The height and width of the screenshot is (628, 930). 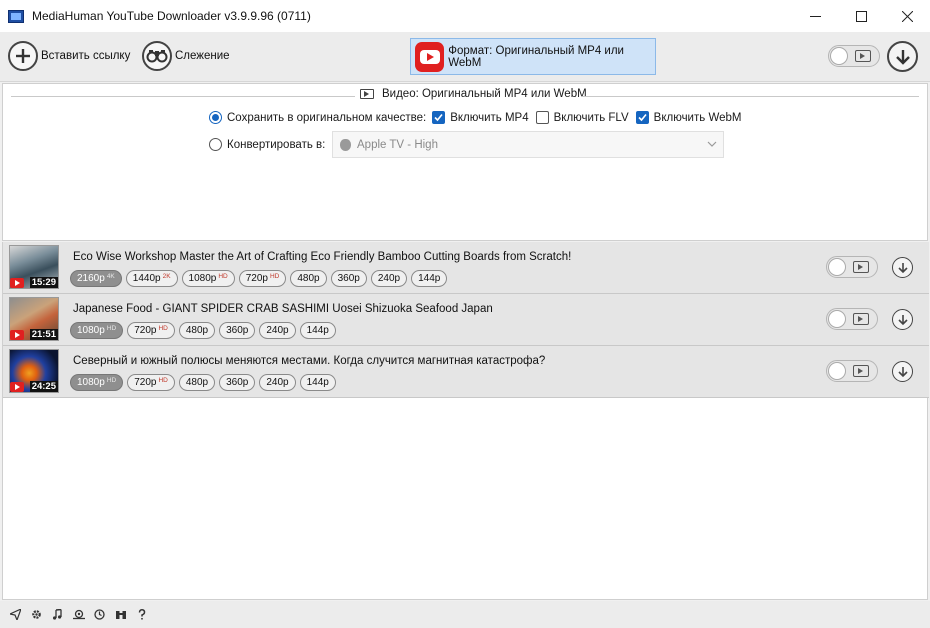 I want to click on quality-option-2160p: 2160p 4K, so click(x=96, y=278).